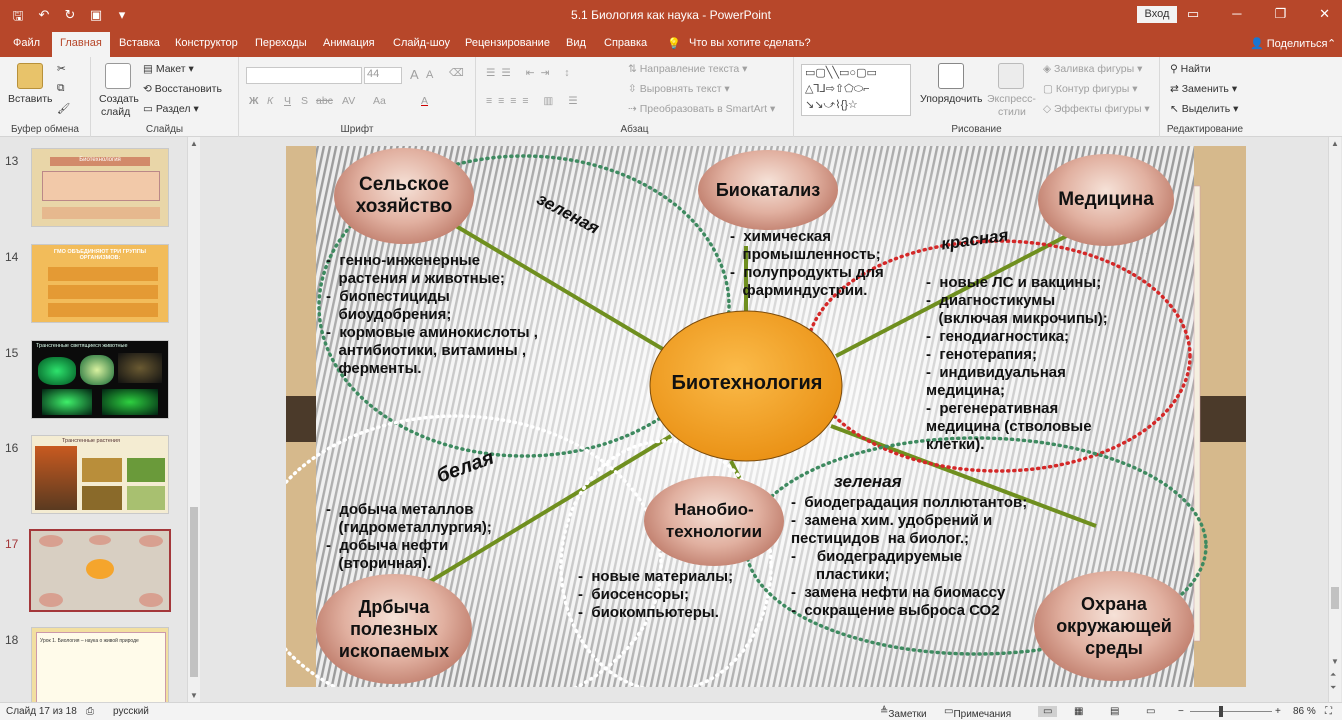 Image resolution: width=1342 pixels, height=720 pixels. What do you see at coordinates (1190, 69) in the screenshot?
I see `find-button: ⚲ Найти` at bounding box center [1190, 69].